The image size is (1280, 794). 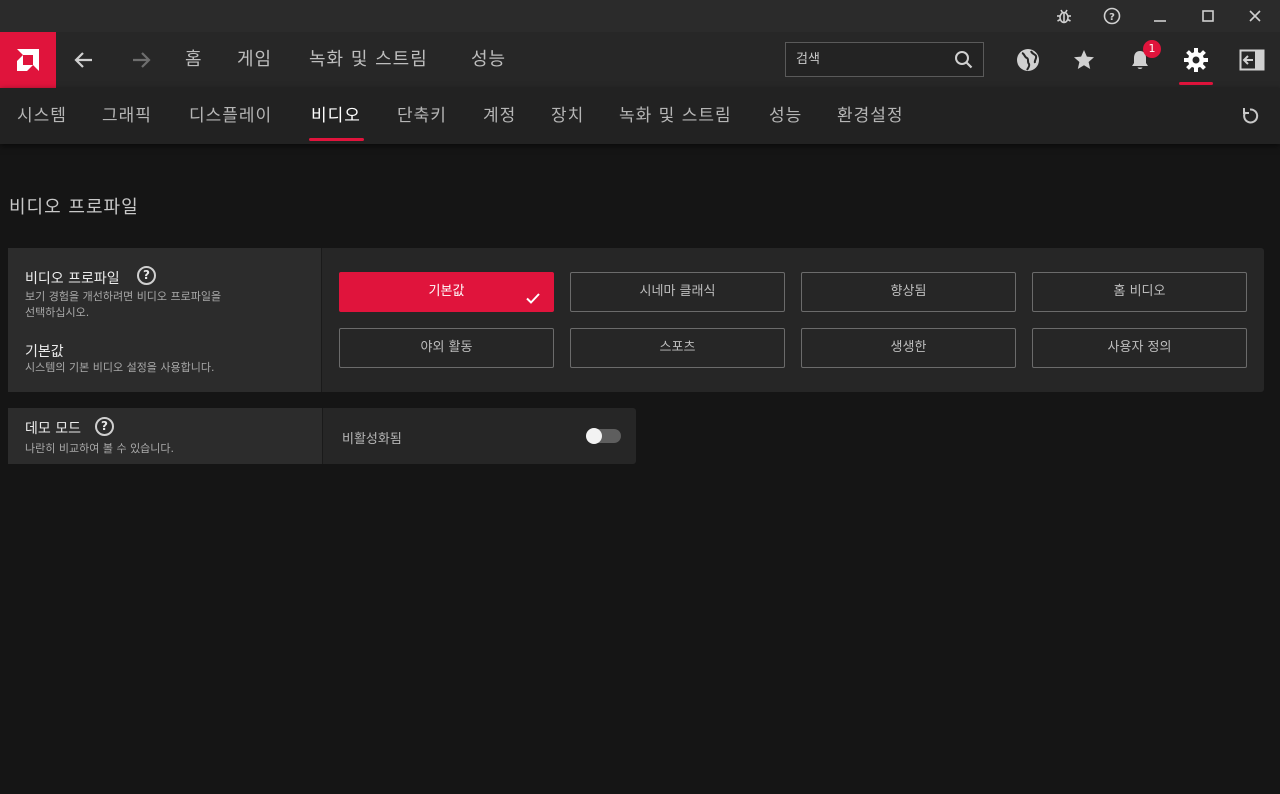 What do you see at coordinates (675, 116) in the screenshot?
I see `tab-record-stream: 녹화 및 스트림` at bounding box center [675, 116].